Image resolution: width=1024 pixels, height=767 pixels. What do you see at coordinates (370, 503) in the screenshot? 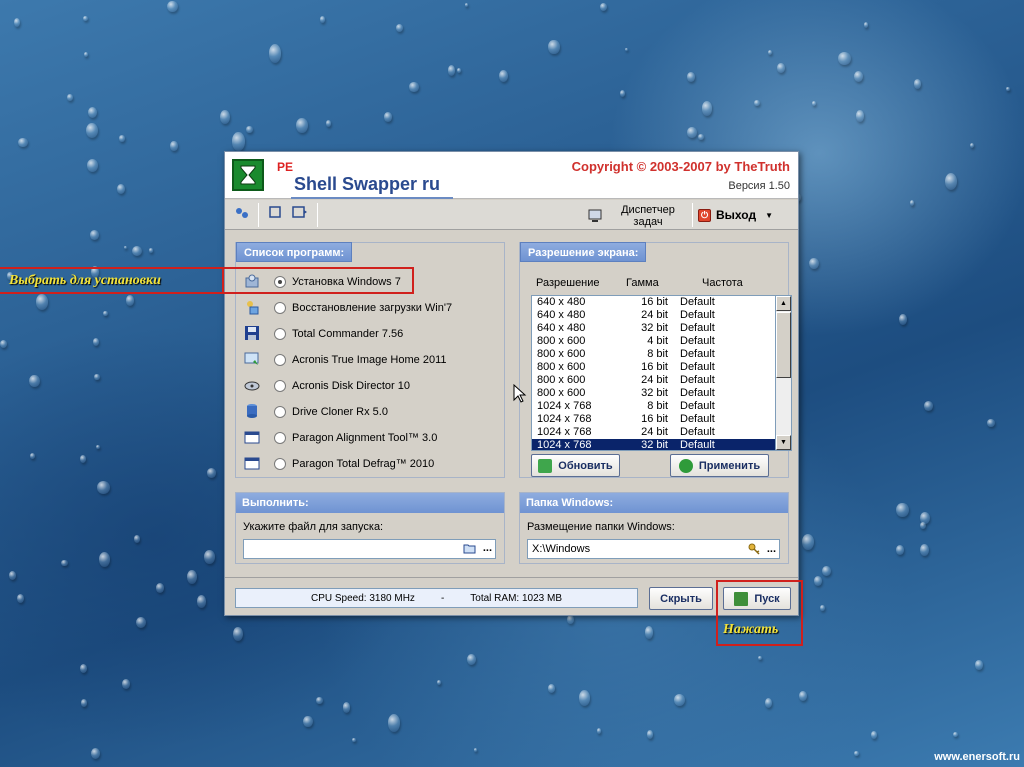
I see `run-panel-title: Выполнить:` at bounding box center [370, 503].